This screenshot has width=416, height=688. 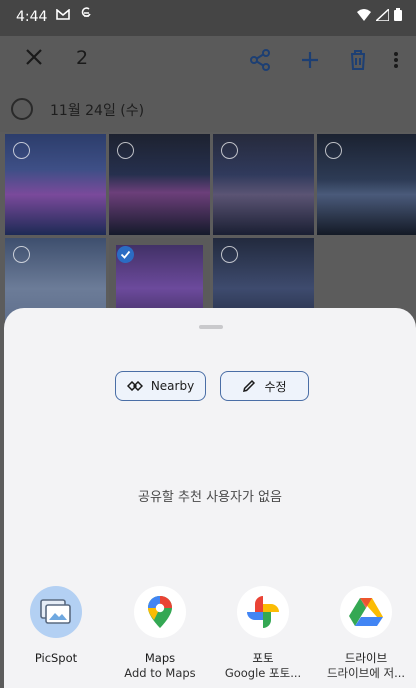 What do you see at coordinates (82, 58) in the screenshot?
I see `selected-count: 2` at bounding box center [82, 58].